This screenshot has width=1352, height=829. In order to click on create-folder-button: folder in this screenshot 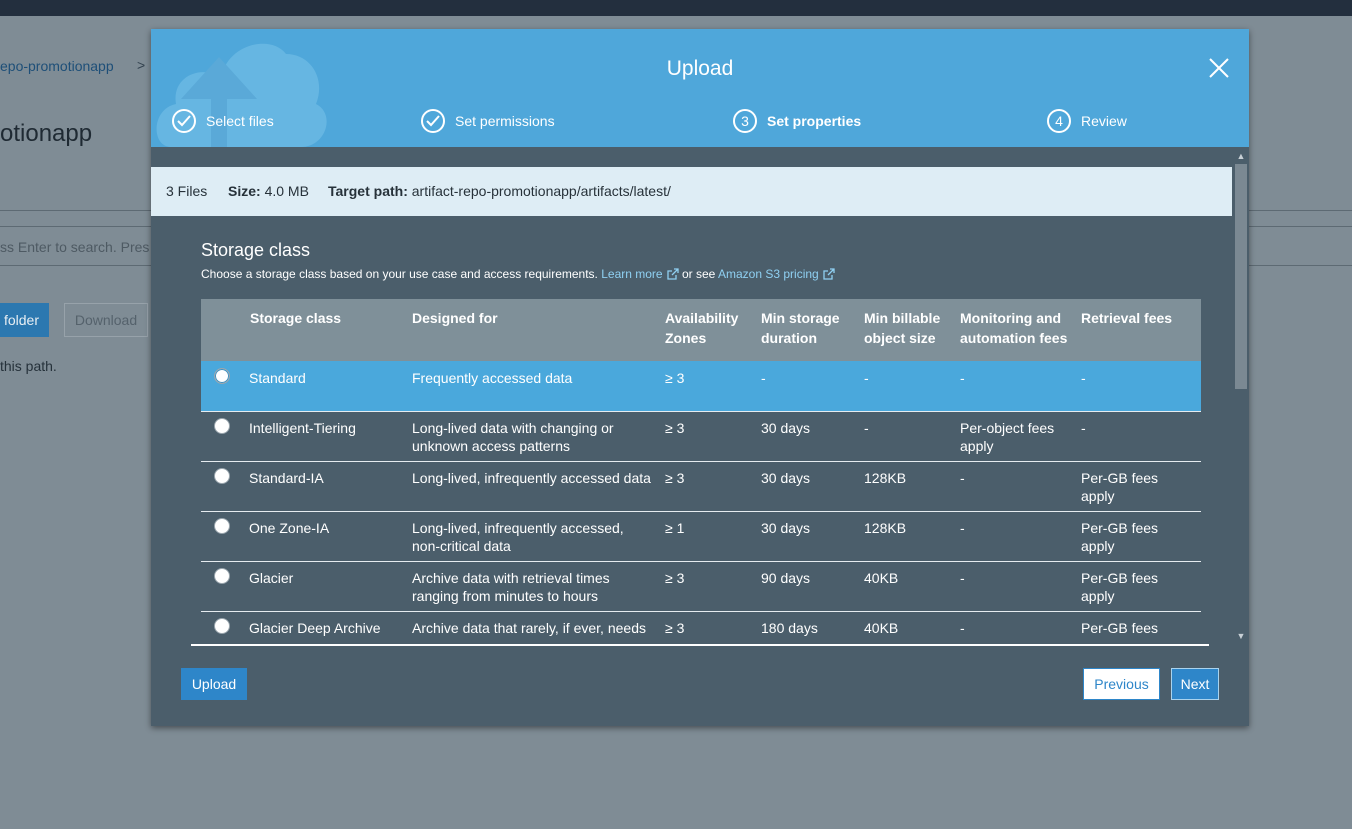, I will do `click(24, 320)`.